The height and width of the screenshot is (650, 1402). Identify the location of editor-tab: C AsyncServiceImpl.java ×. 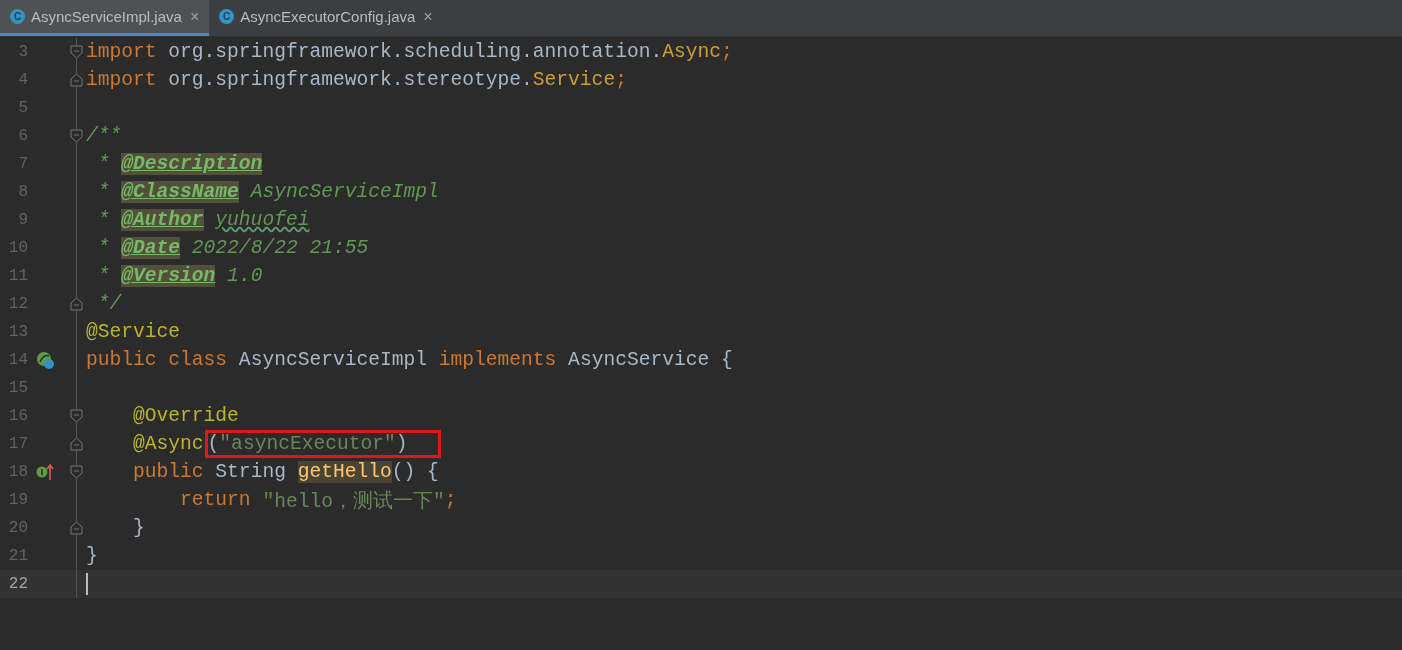
(105, 18).